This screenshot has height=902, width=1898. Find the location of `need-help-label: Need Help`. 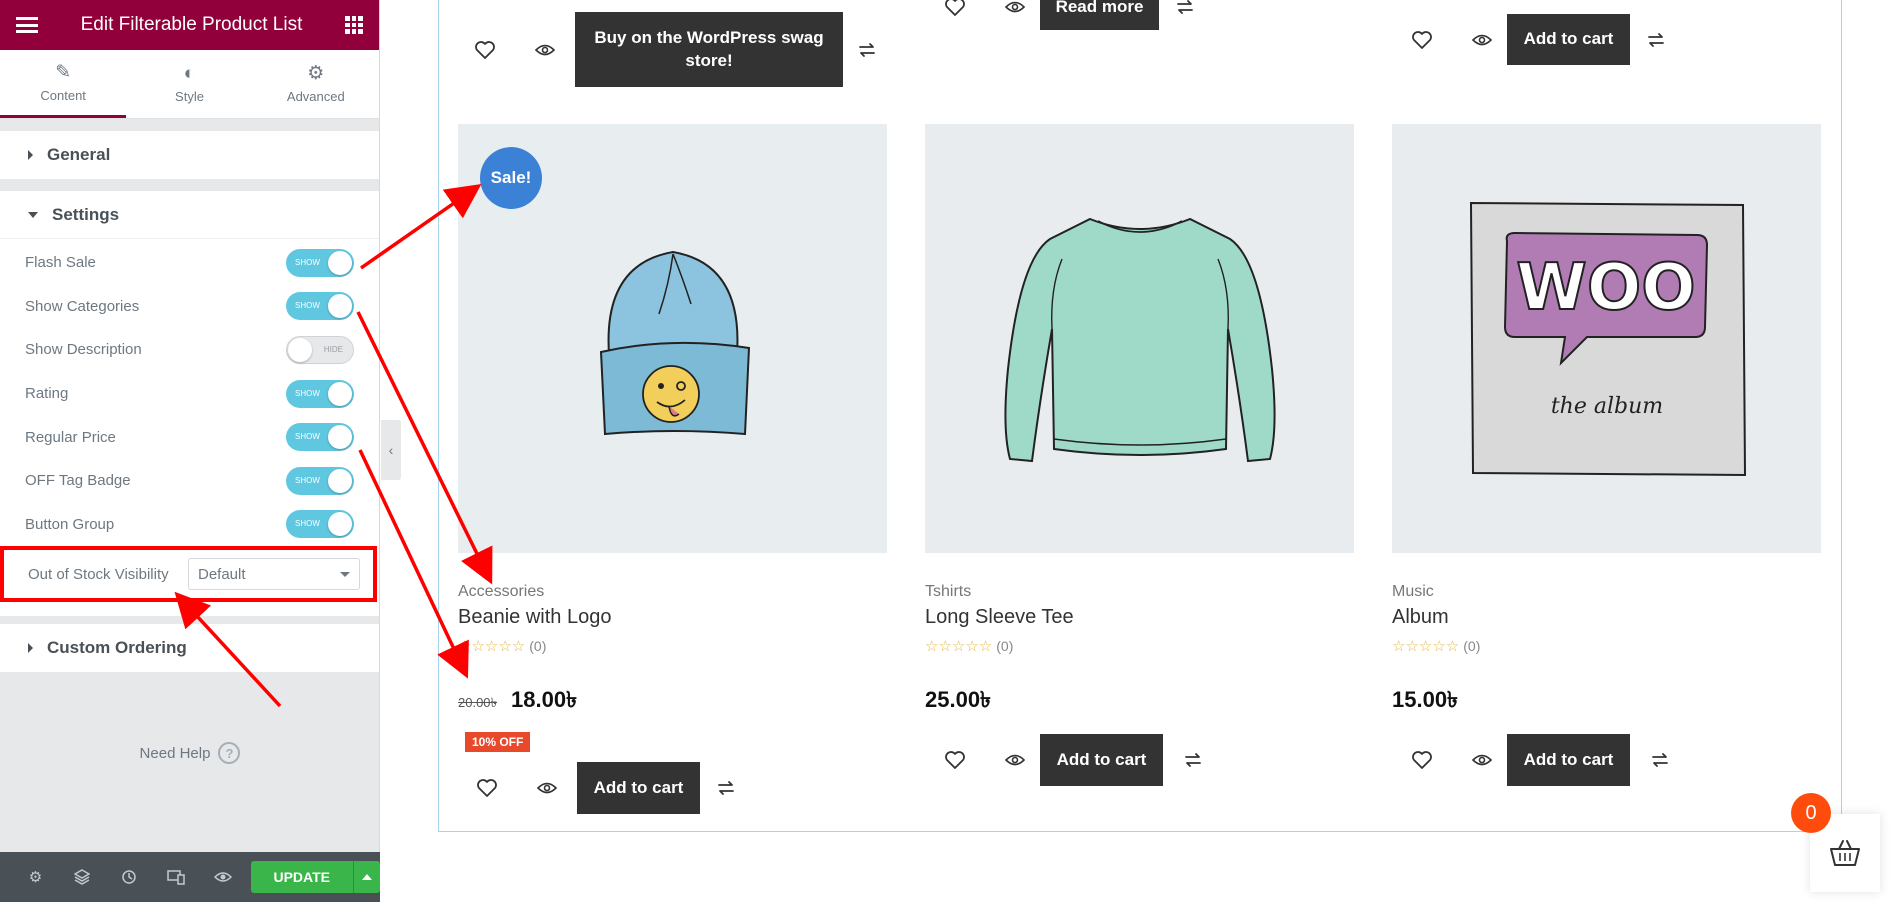

need-help-label: Need Help is located at coordinates (175, 753).